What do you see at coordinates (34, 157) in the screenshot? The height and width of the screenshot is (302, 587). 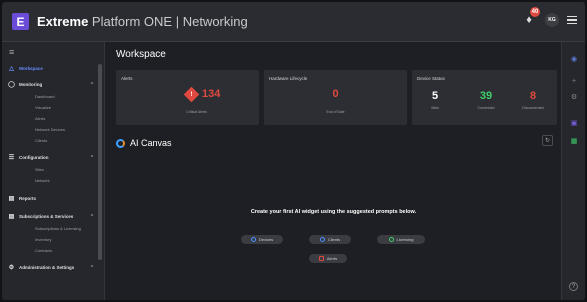 I see `sidebar-item-label: Configuration` at bounding box center [34, 157].